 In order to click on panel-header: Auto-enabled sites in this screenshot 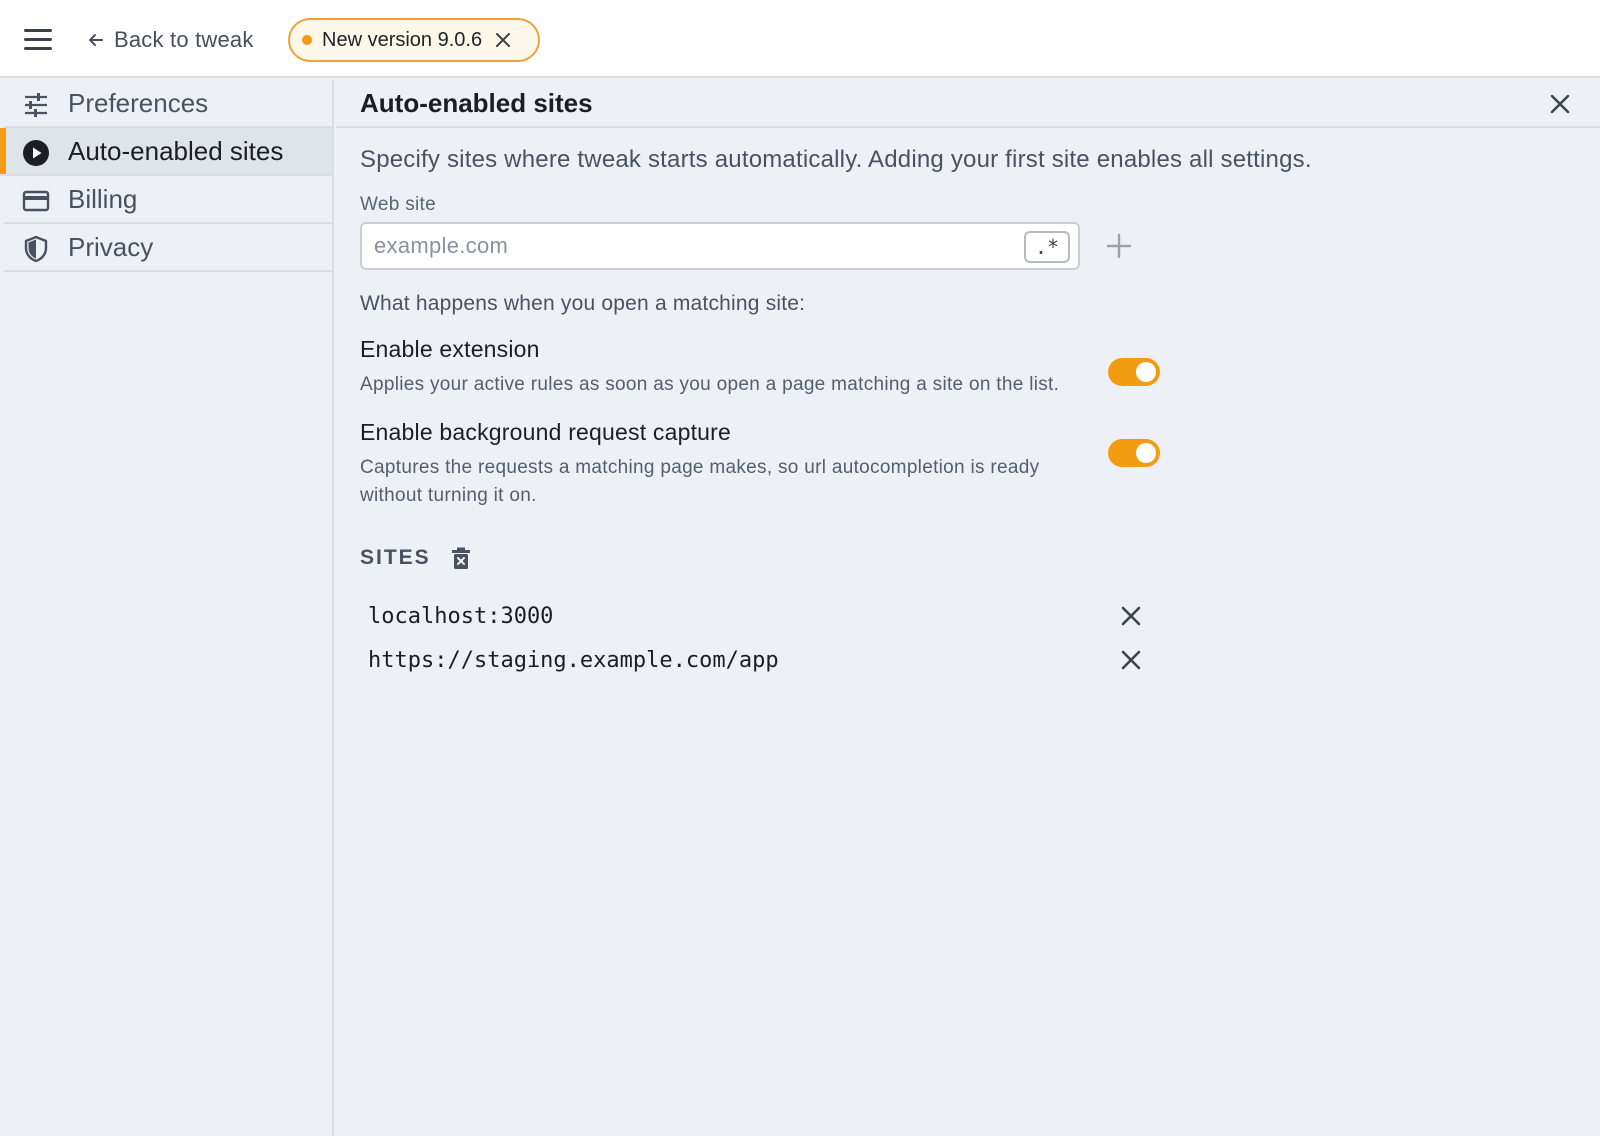, I will do `click(968, 104)`.